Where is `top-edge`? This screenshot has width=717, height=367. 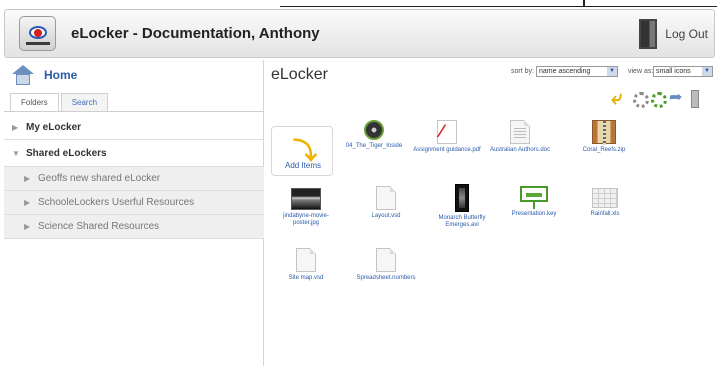
top-edge is located at coordinates (358, 3).